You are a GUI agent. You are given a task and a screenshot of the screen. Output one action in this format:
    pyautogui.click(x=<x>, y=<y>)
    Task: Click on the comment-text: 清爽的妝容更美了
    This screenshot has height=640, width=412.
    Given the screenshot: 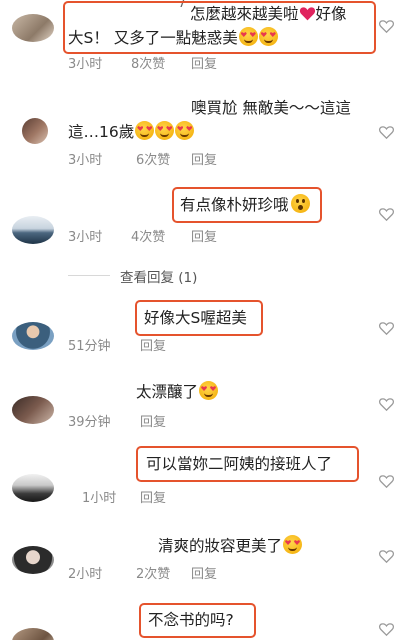 What is the action you would take?
    pyautogui.click(x=230, y=546)
    